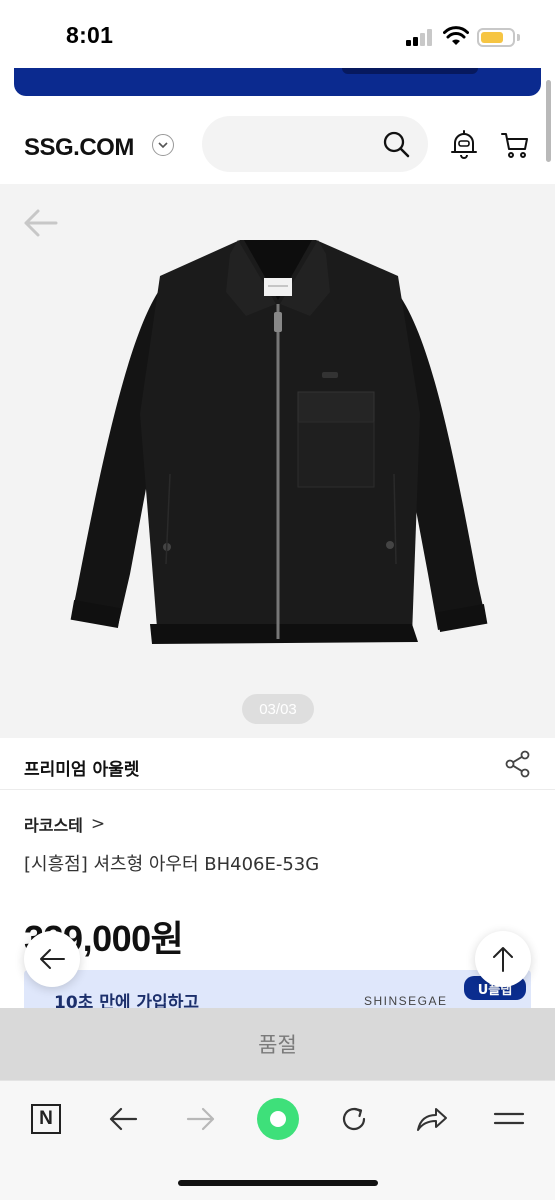 The height and width of the screenshot is (1200, 555). Describe the element at coordinates (53, 825) in the screenshot. I see `brand-name: 라코스테` at that location.